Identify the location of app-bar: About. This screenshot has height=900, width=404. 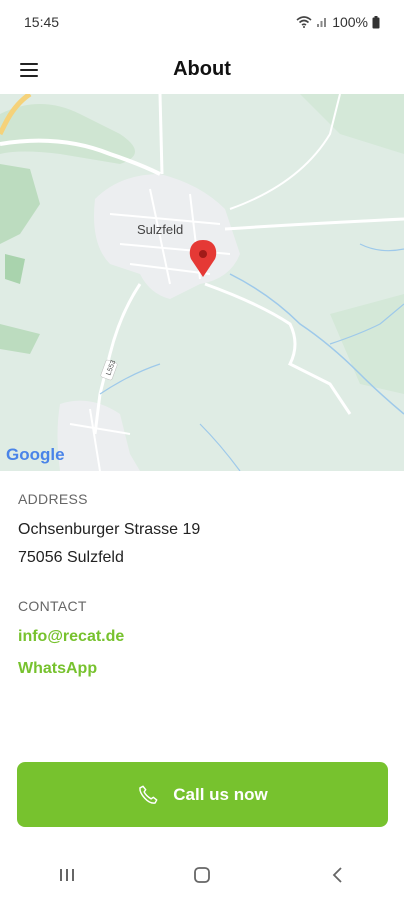
(202, 69).